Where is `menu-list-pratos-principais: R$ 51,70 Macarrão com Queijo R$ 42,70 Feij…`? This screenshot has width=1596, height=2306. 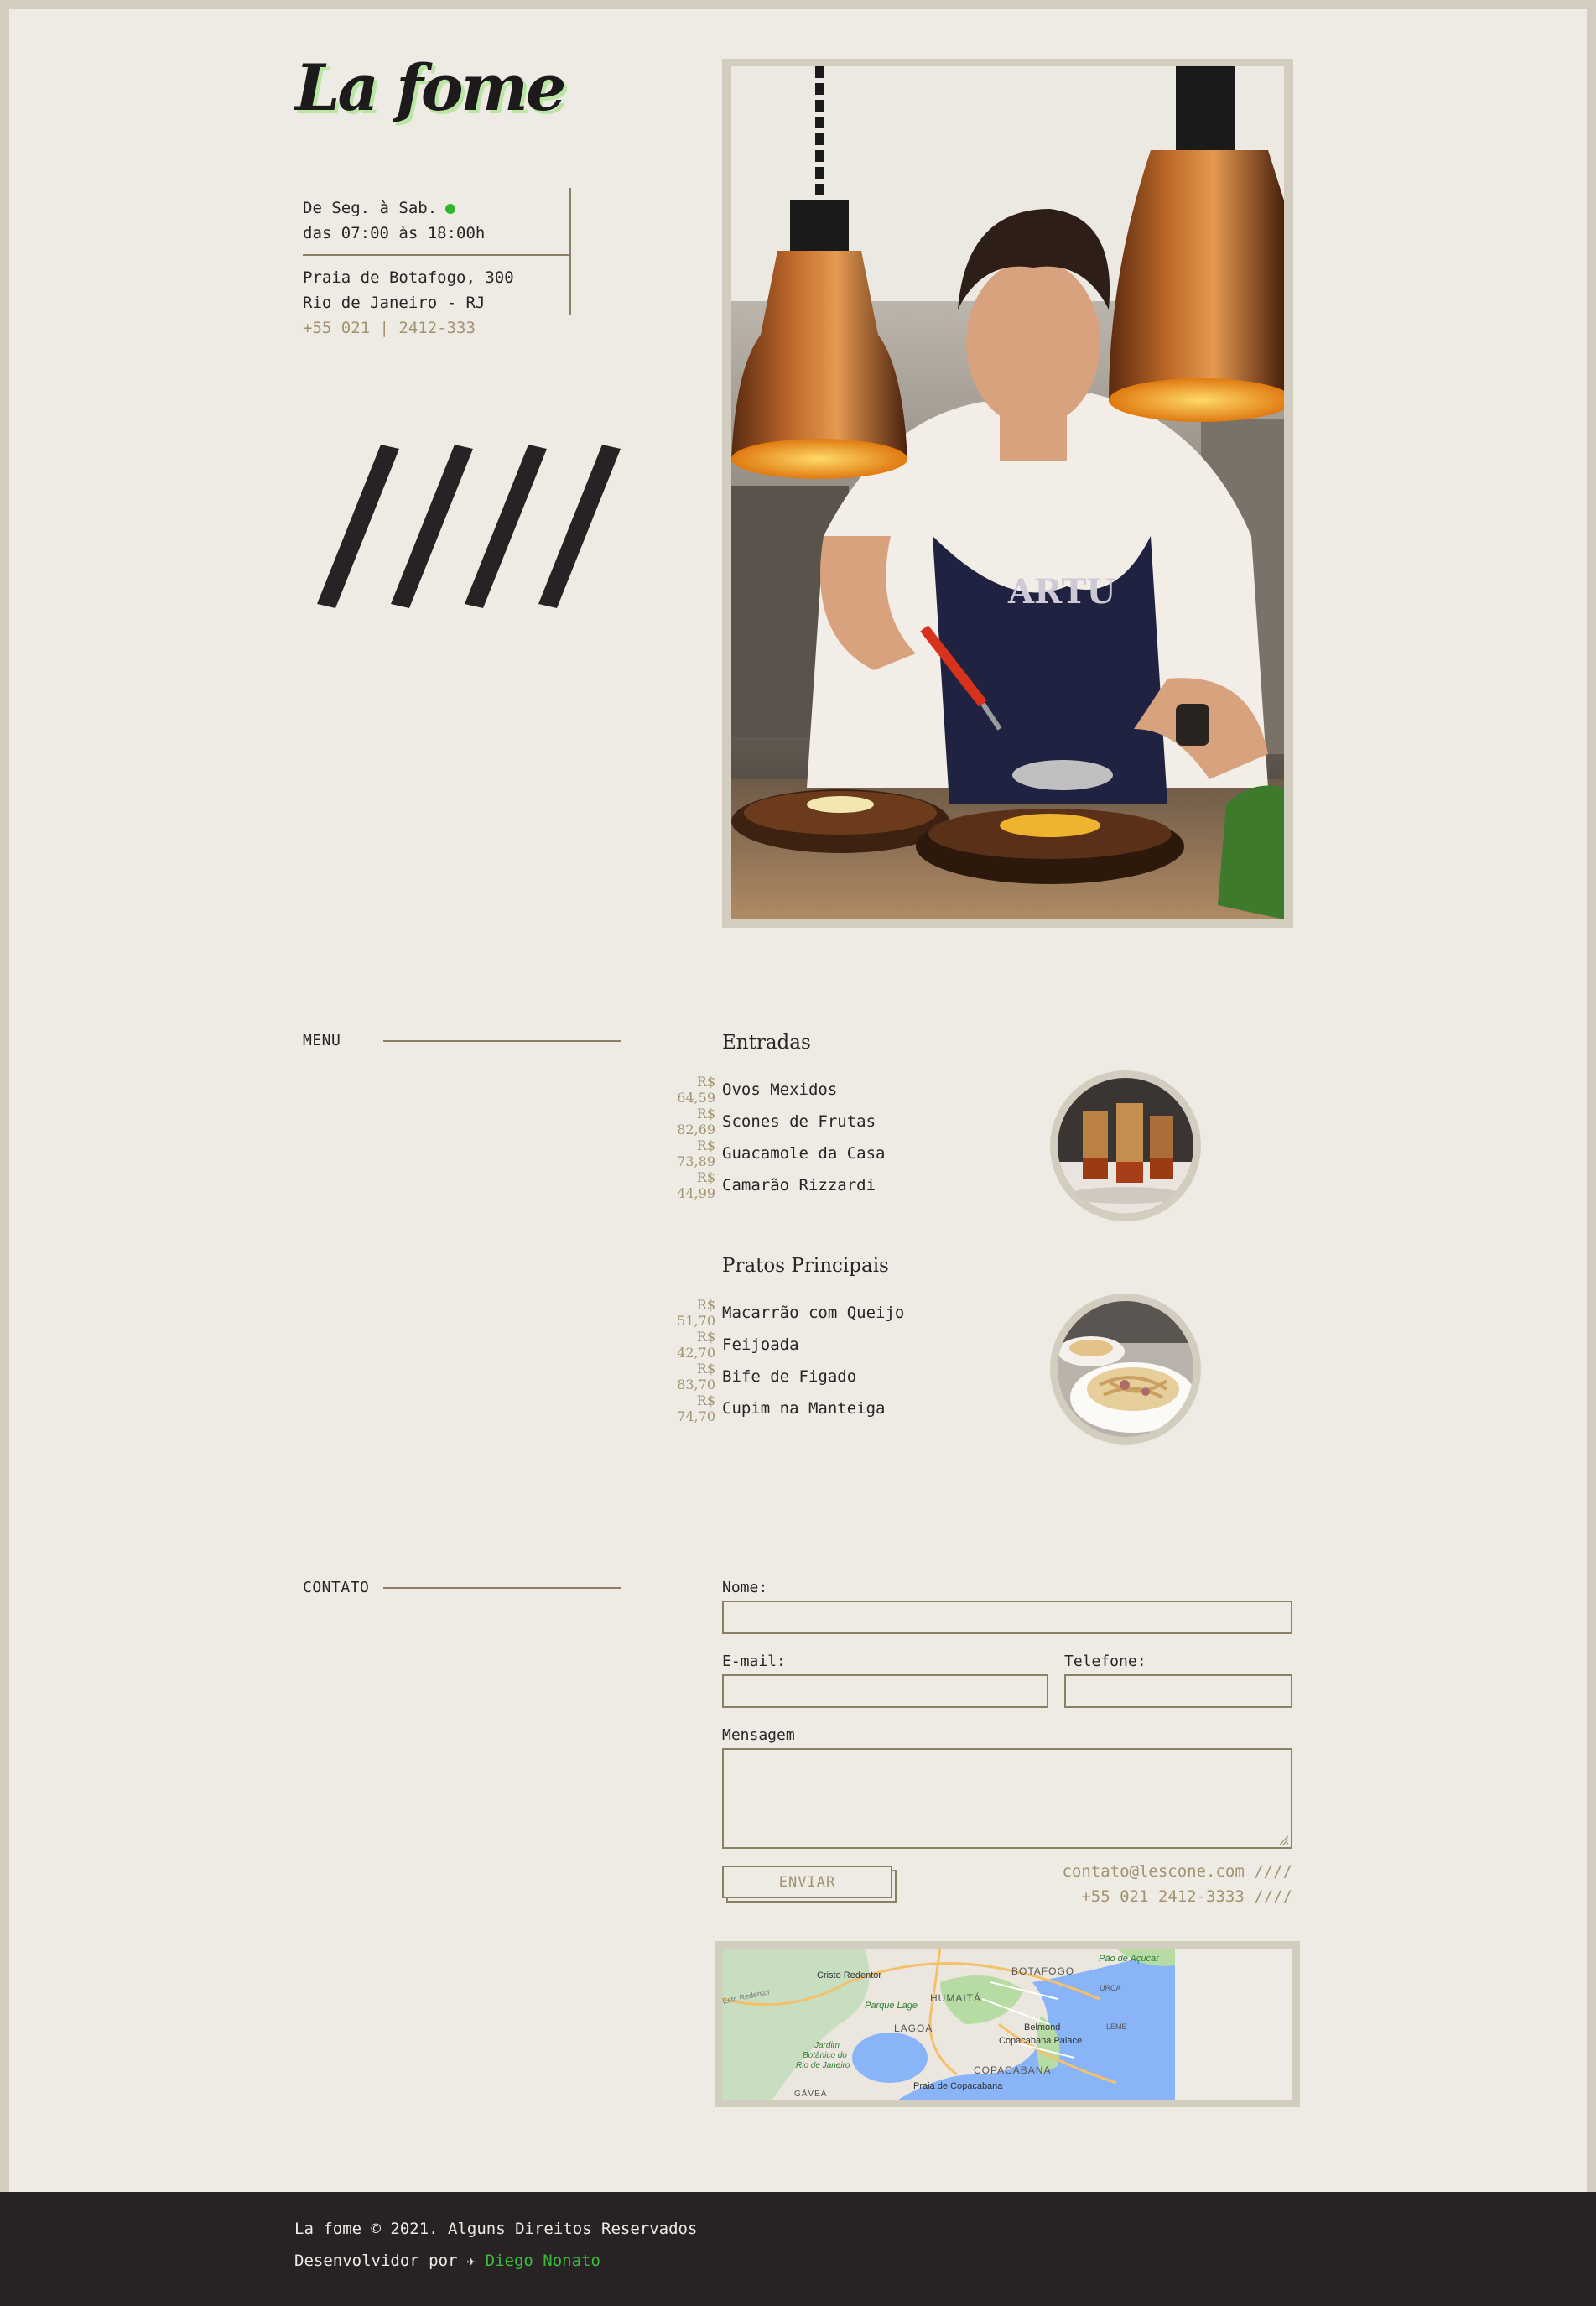 menu-list-pratos-principais: R$ 51,70 Macarrão com Queijo R$ 42,70 Feij… is located at coordinates (822, 1360).